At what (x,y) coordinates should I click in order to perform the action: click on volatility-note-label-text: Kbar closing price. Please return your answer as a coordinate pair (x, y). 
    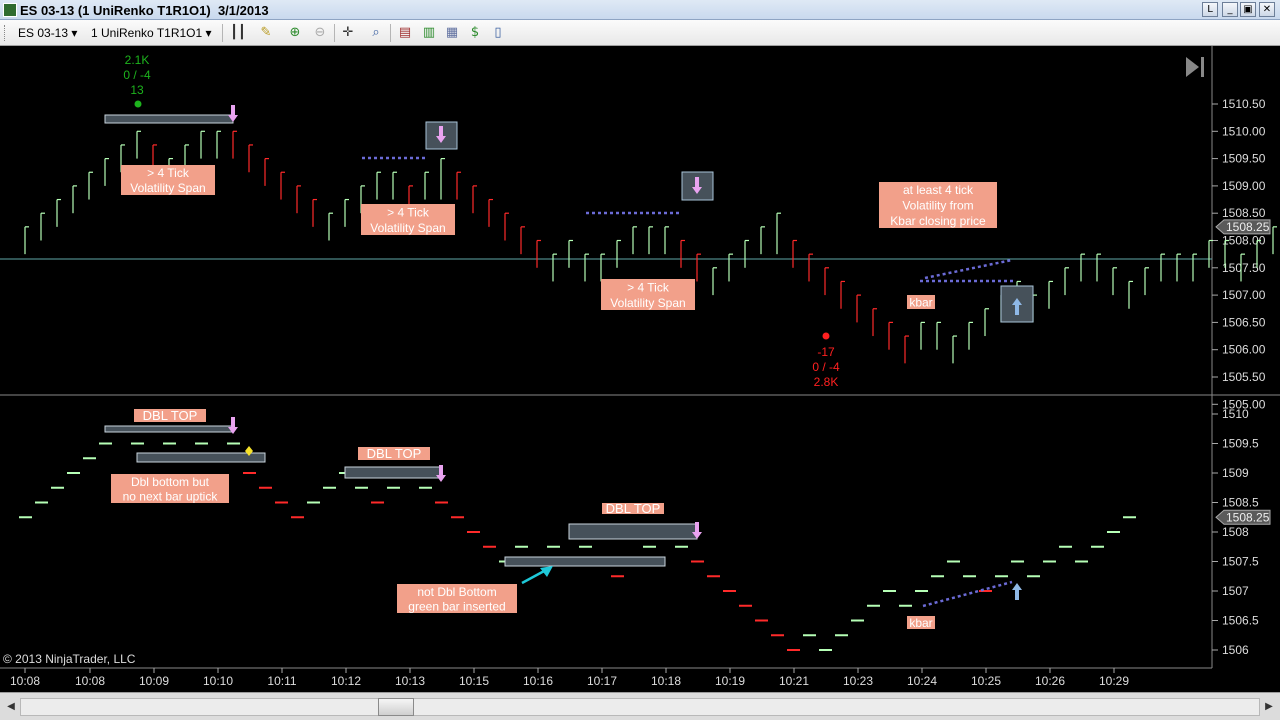
    Looking at the image, I should click on (938, 221).